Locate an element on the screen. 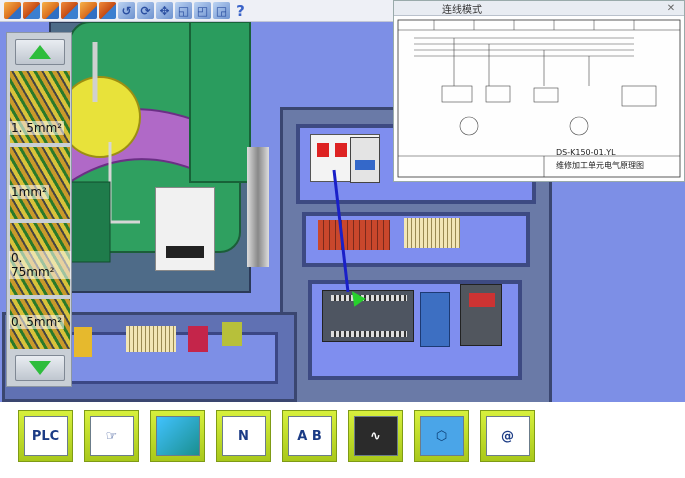 The image size is (685, 478). search-icon: @ is located at coordinates (507, 436).